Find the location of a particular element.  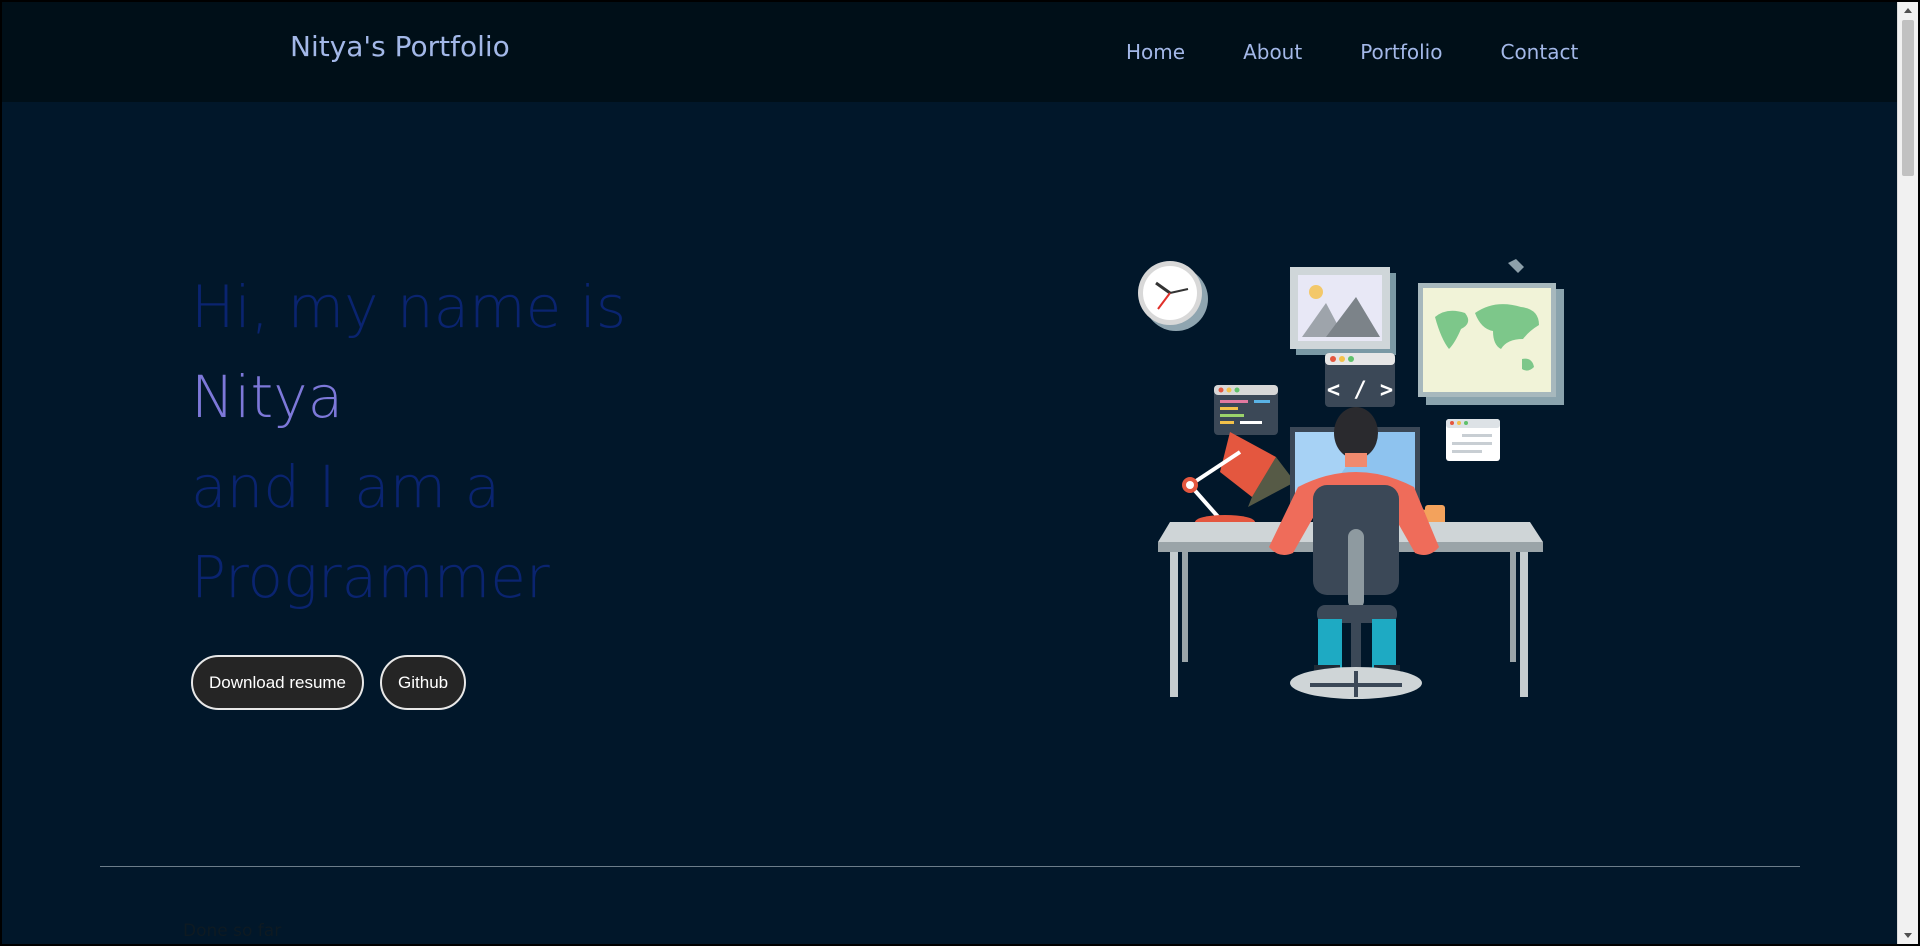

desk-lamp-icon is located at coordinates (1238, 480).